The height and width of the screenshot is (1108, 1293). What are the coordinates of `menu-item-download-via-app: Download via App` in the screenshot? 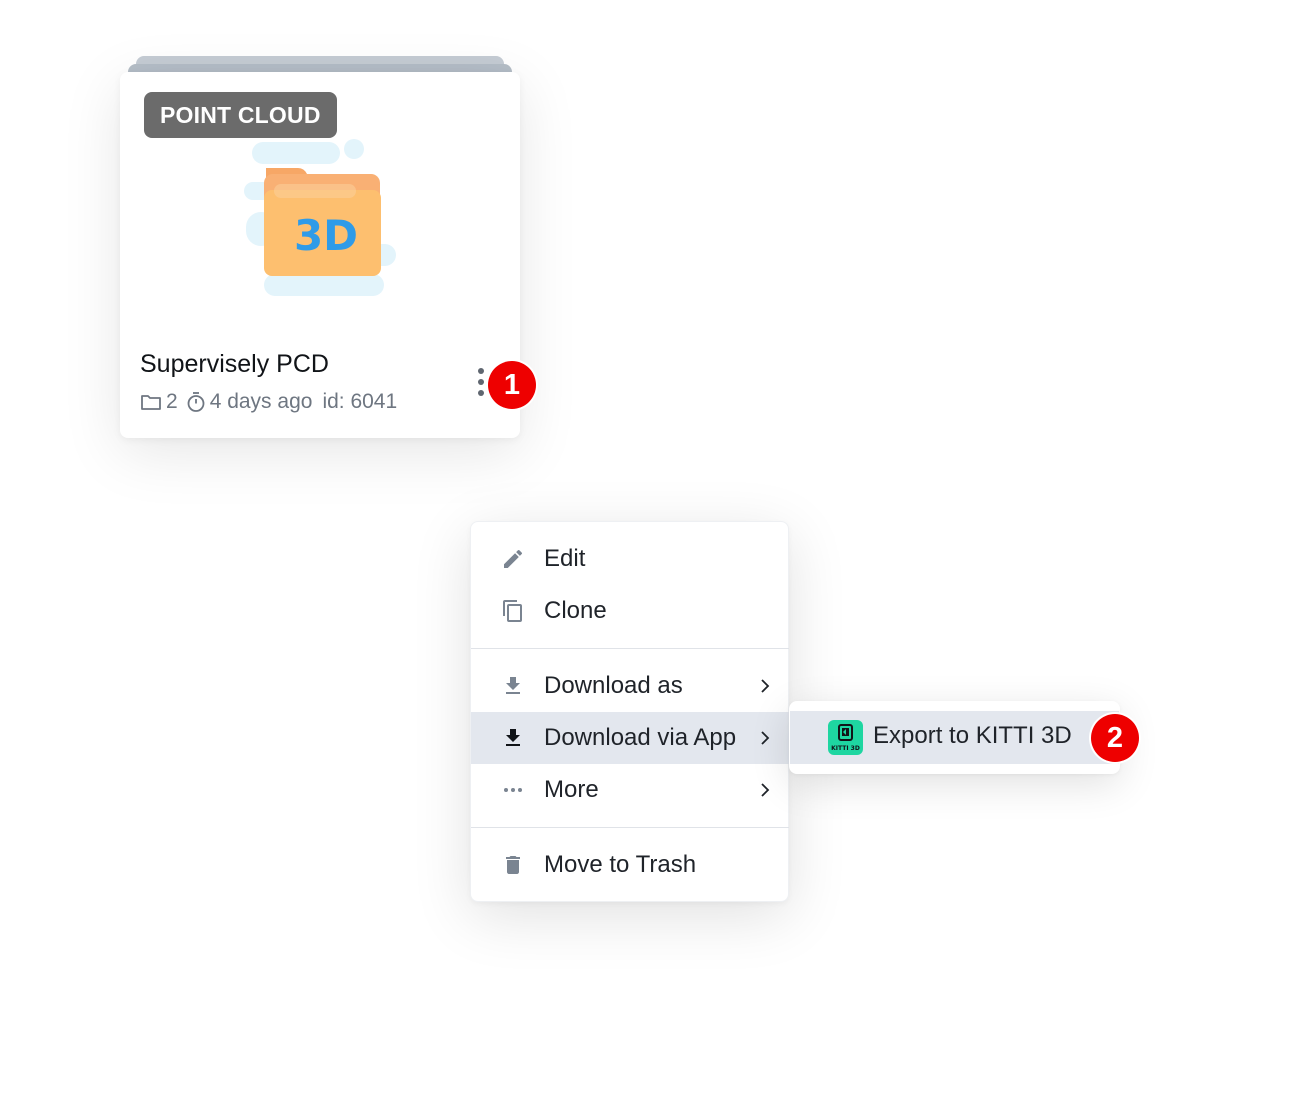 It's located at (630, 738).